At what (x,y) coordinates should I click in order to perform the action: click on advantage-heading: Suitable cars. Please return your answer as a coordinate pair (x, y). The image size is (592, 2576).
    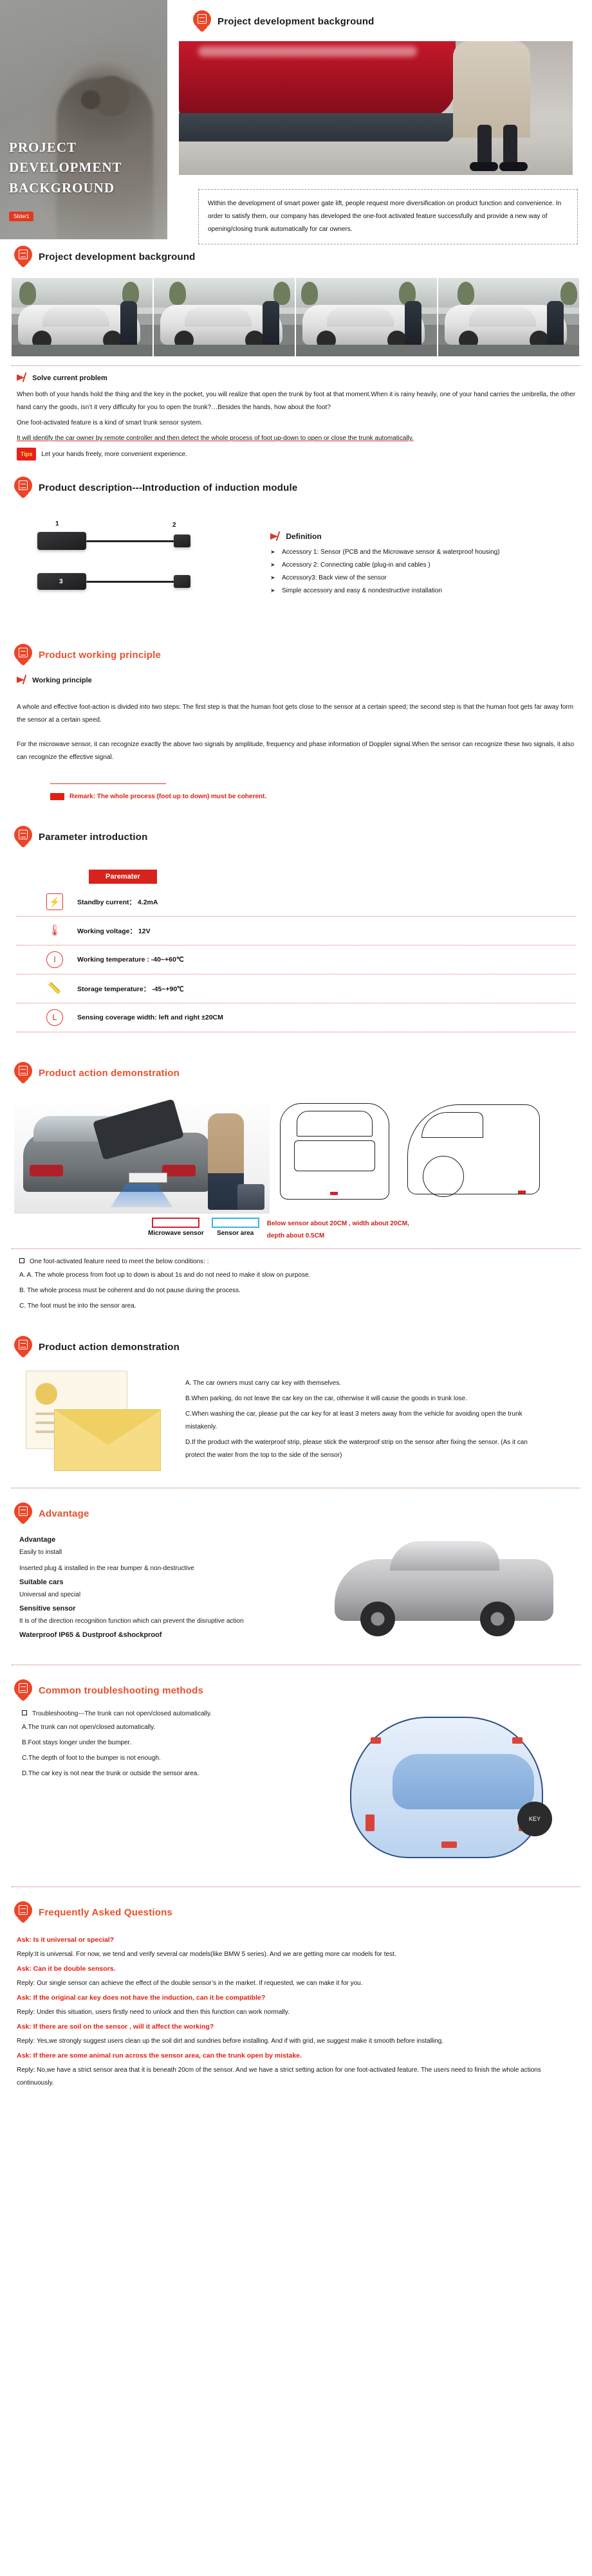
    Looking at the image, I should click on (41, 1582).